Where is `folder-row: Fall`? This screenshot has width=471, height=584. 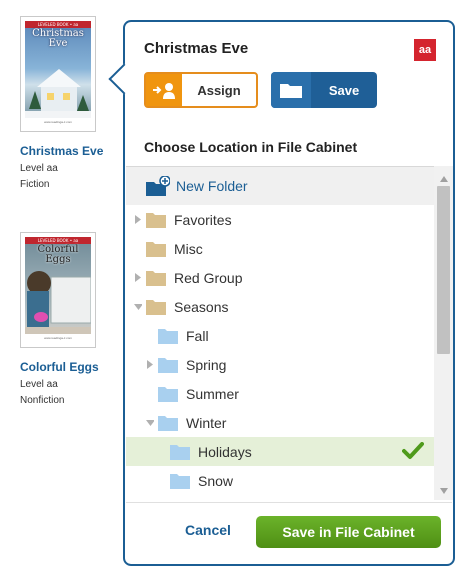
folder-row: Fall is located at coordinates (280, 335).